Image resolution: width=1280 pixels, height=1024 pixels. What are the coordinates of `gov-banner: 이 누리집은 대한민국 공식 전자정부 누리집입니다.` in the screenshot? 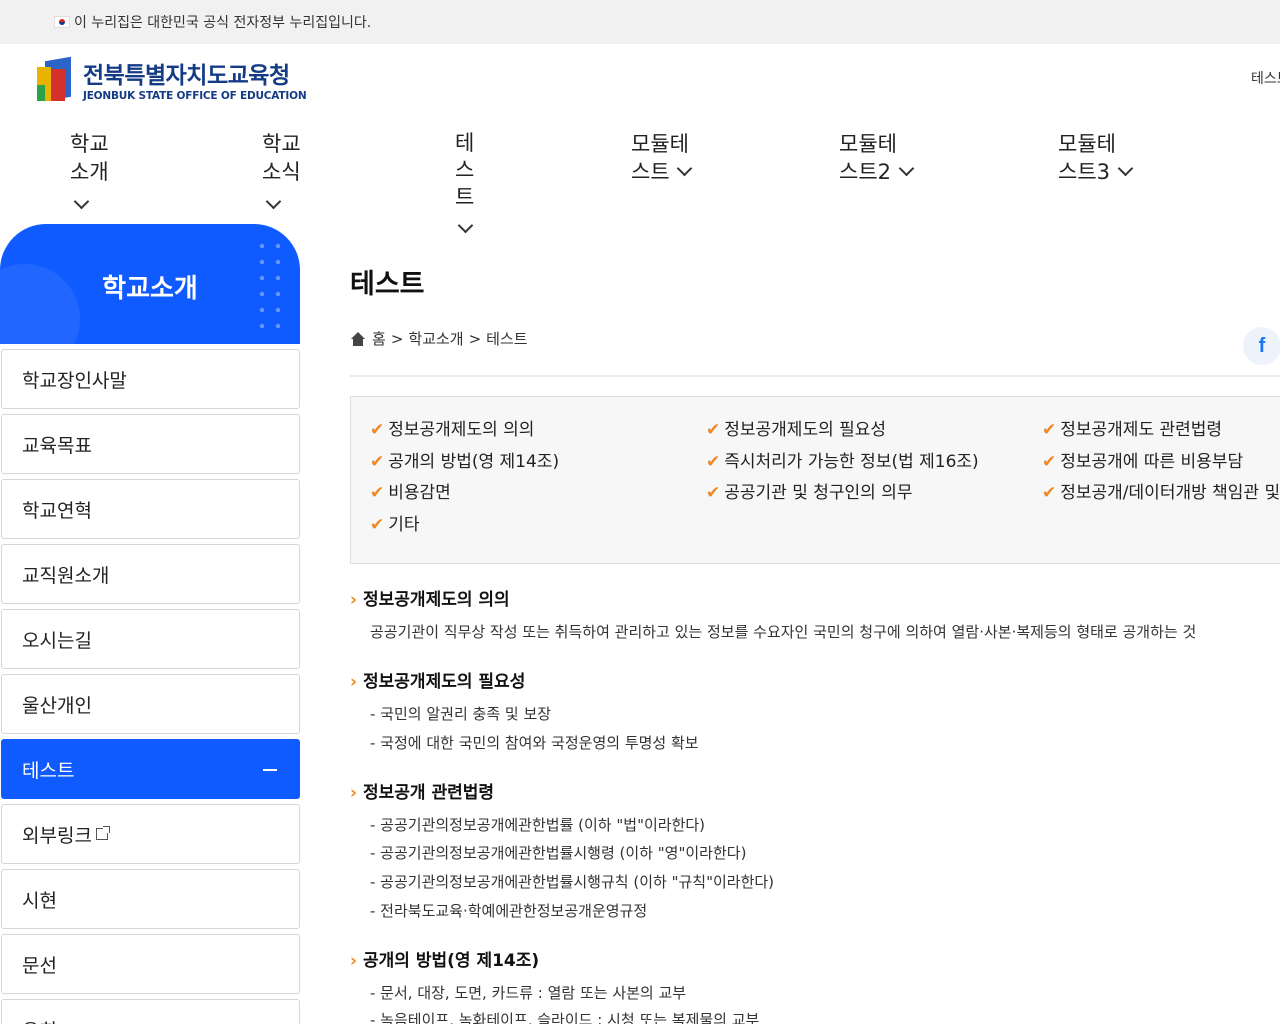 It's located at (640, 22).